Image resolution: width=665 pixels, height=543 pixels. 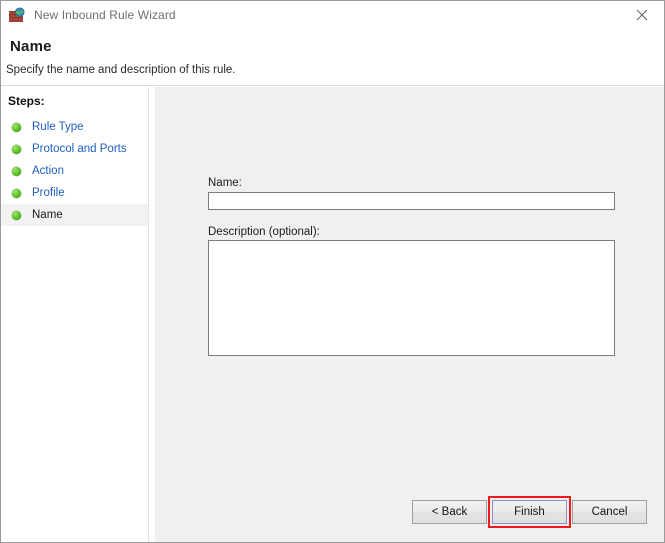 What do you see at coordinates (609, 512) in the screenshot?
I see `cancel-button: Cancel` at bounding box center [609, 512].